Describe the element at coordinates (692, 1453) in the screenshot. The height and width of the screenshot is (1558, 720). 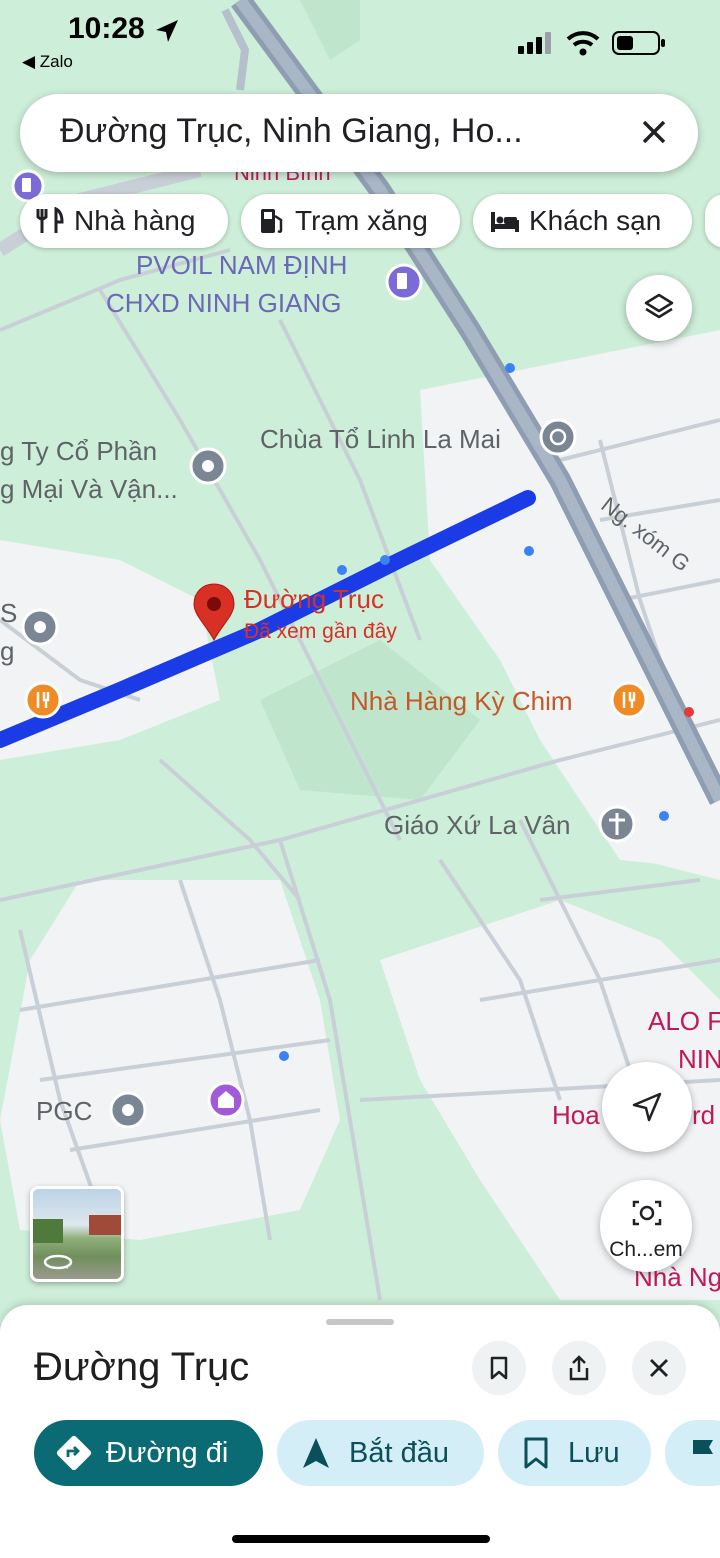
I see `more-actions-button` at that location.